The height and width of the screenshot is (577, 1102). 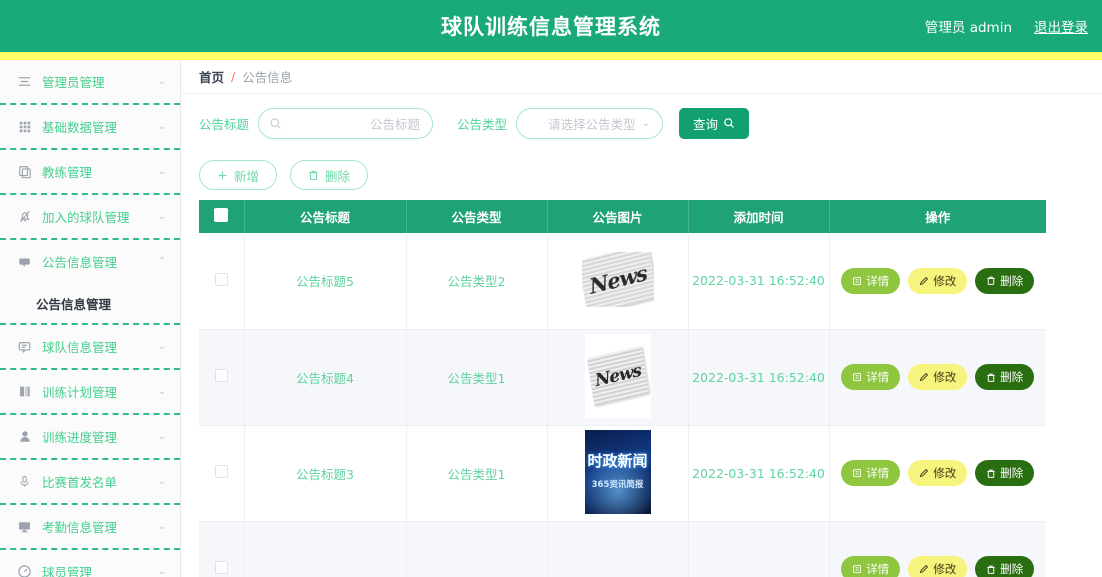 What do you see at coordinates (24, 171) in the screenshot?
I see `copy-icon` at bounding box center [24, 171].